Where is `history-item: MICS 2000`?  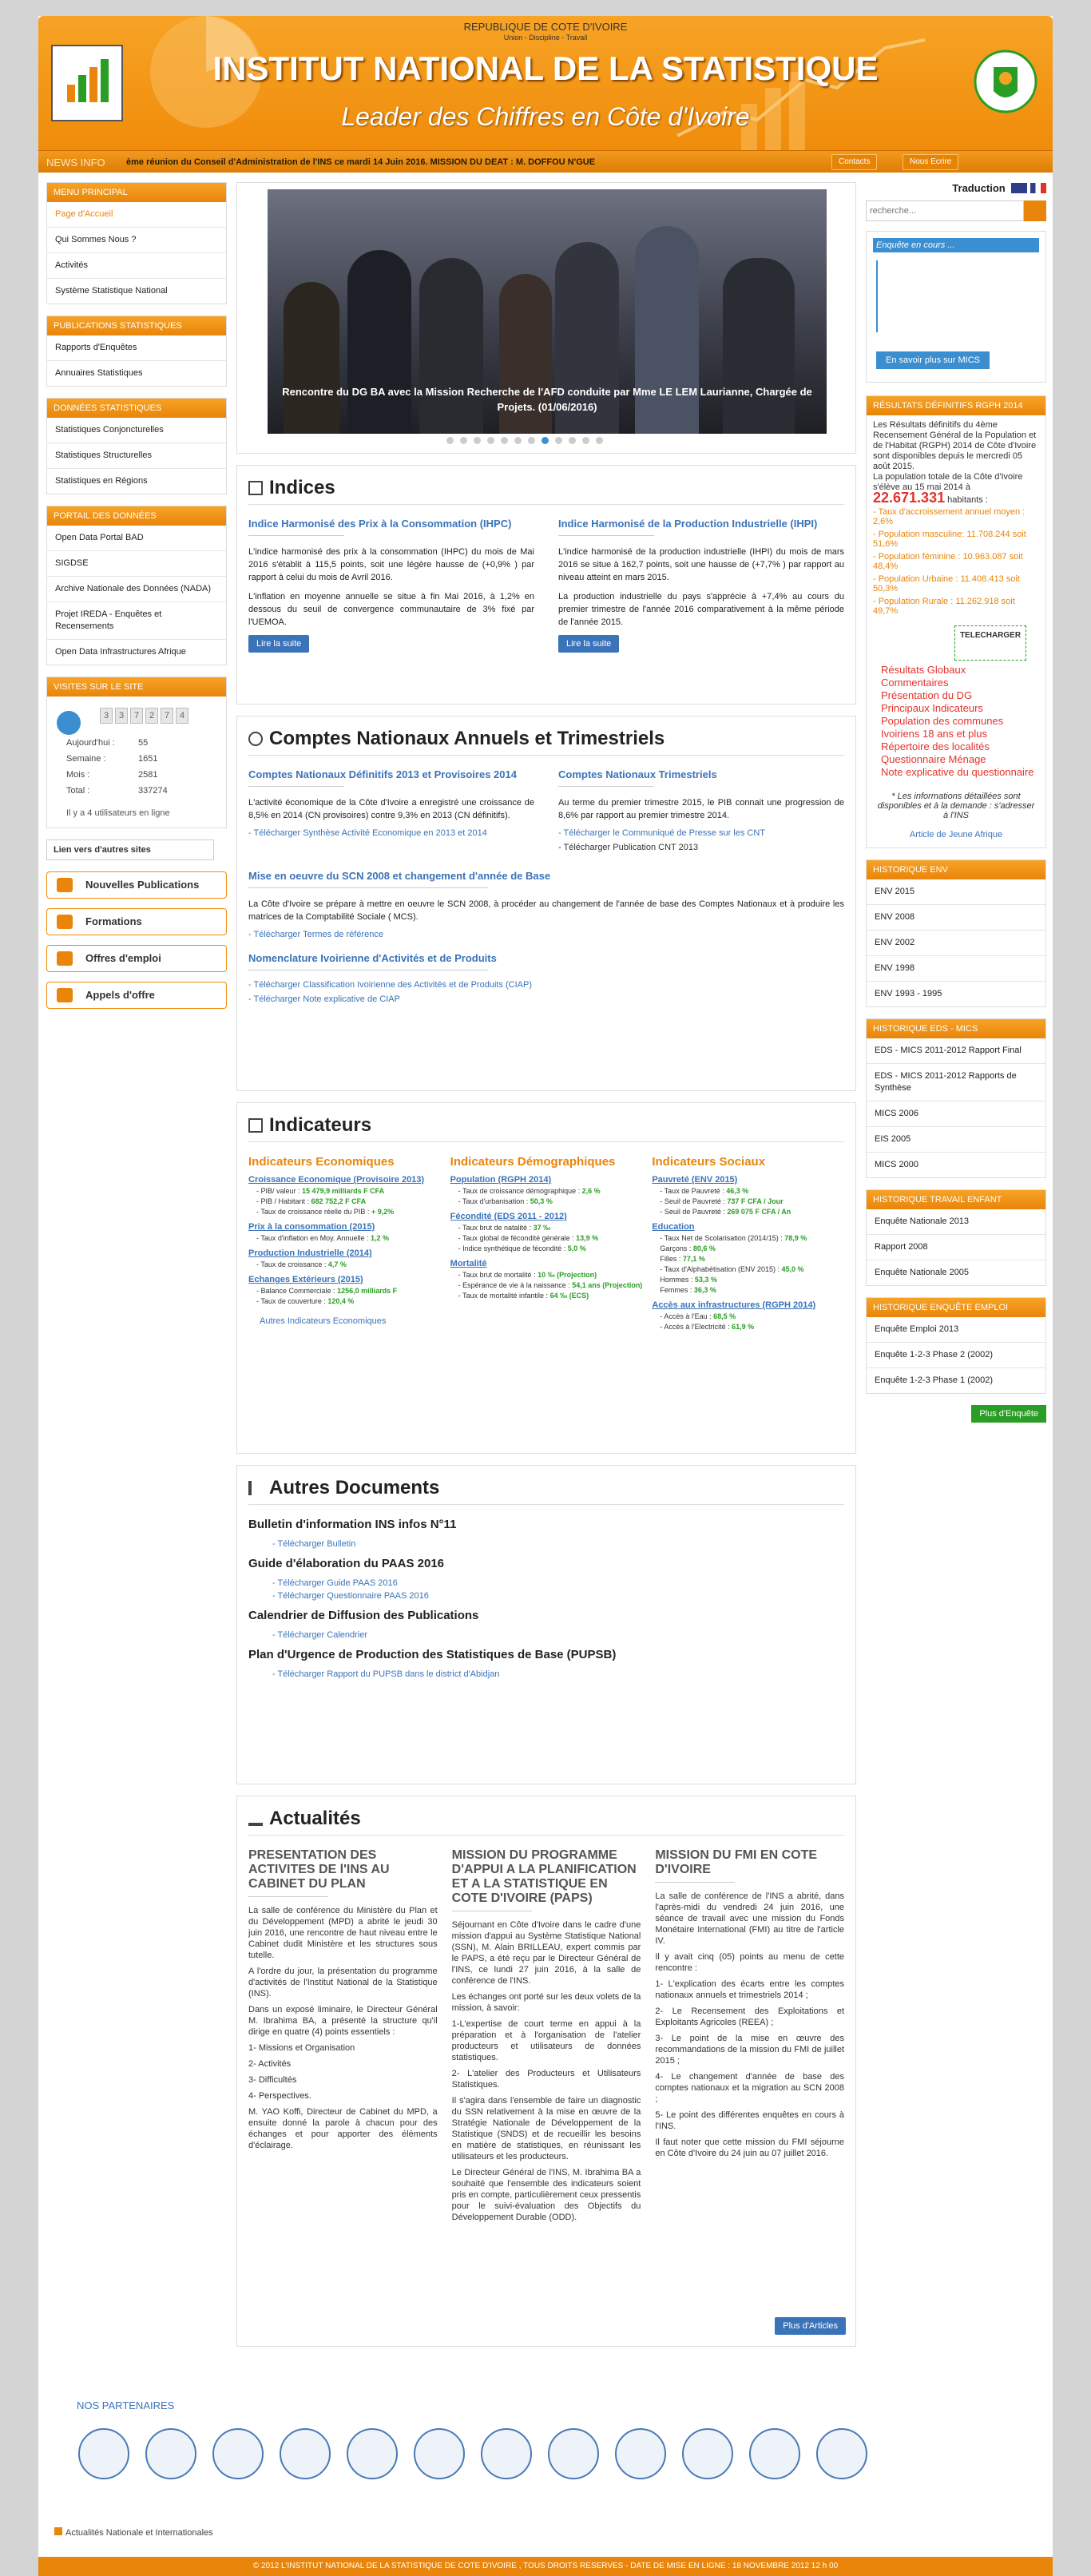
history-item: MICS 2000 is located at coordinates (956, 1165).